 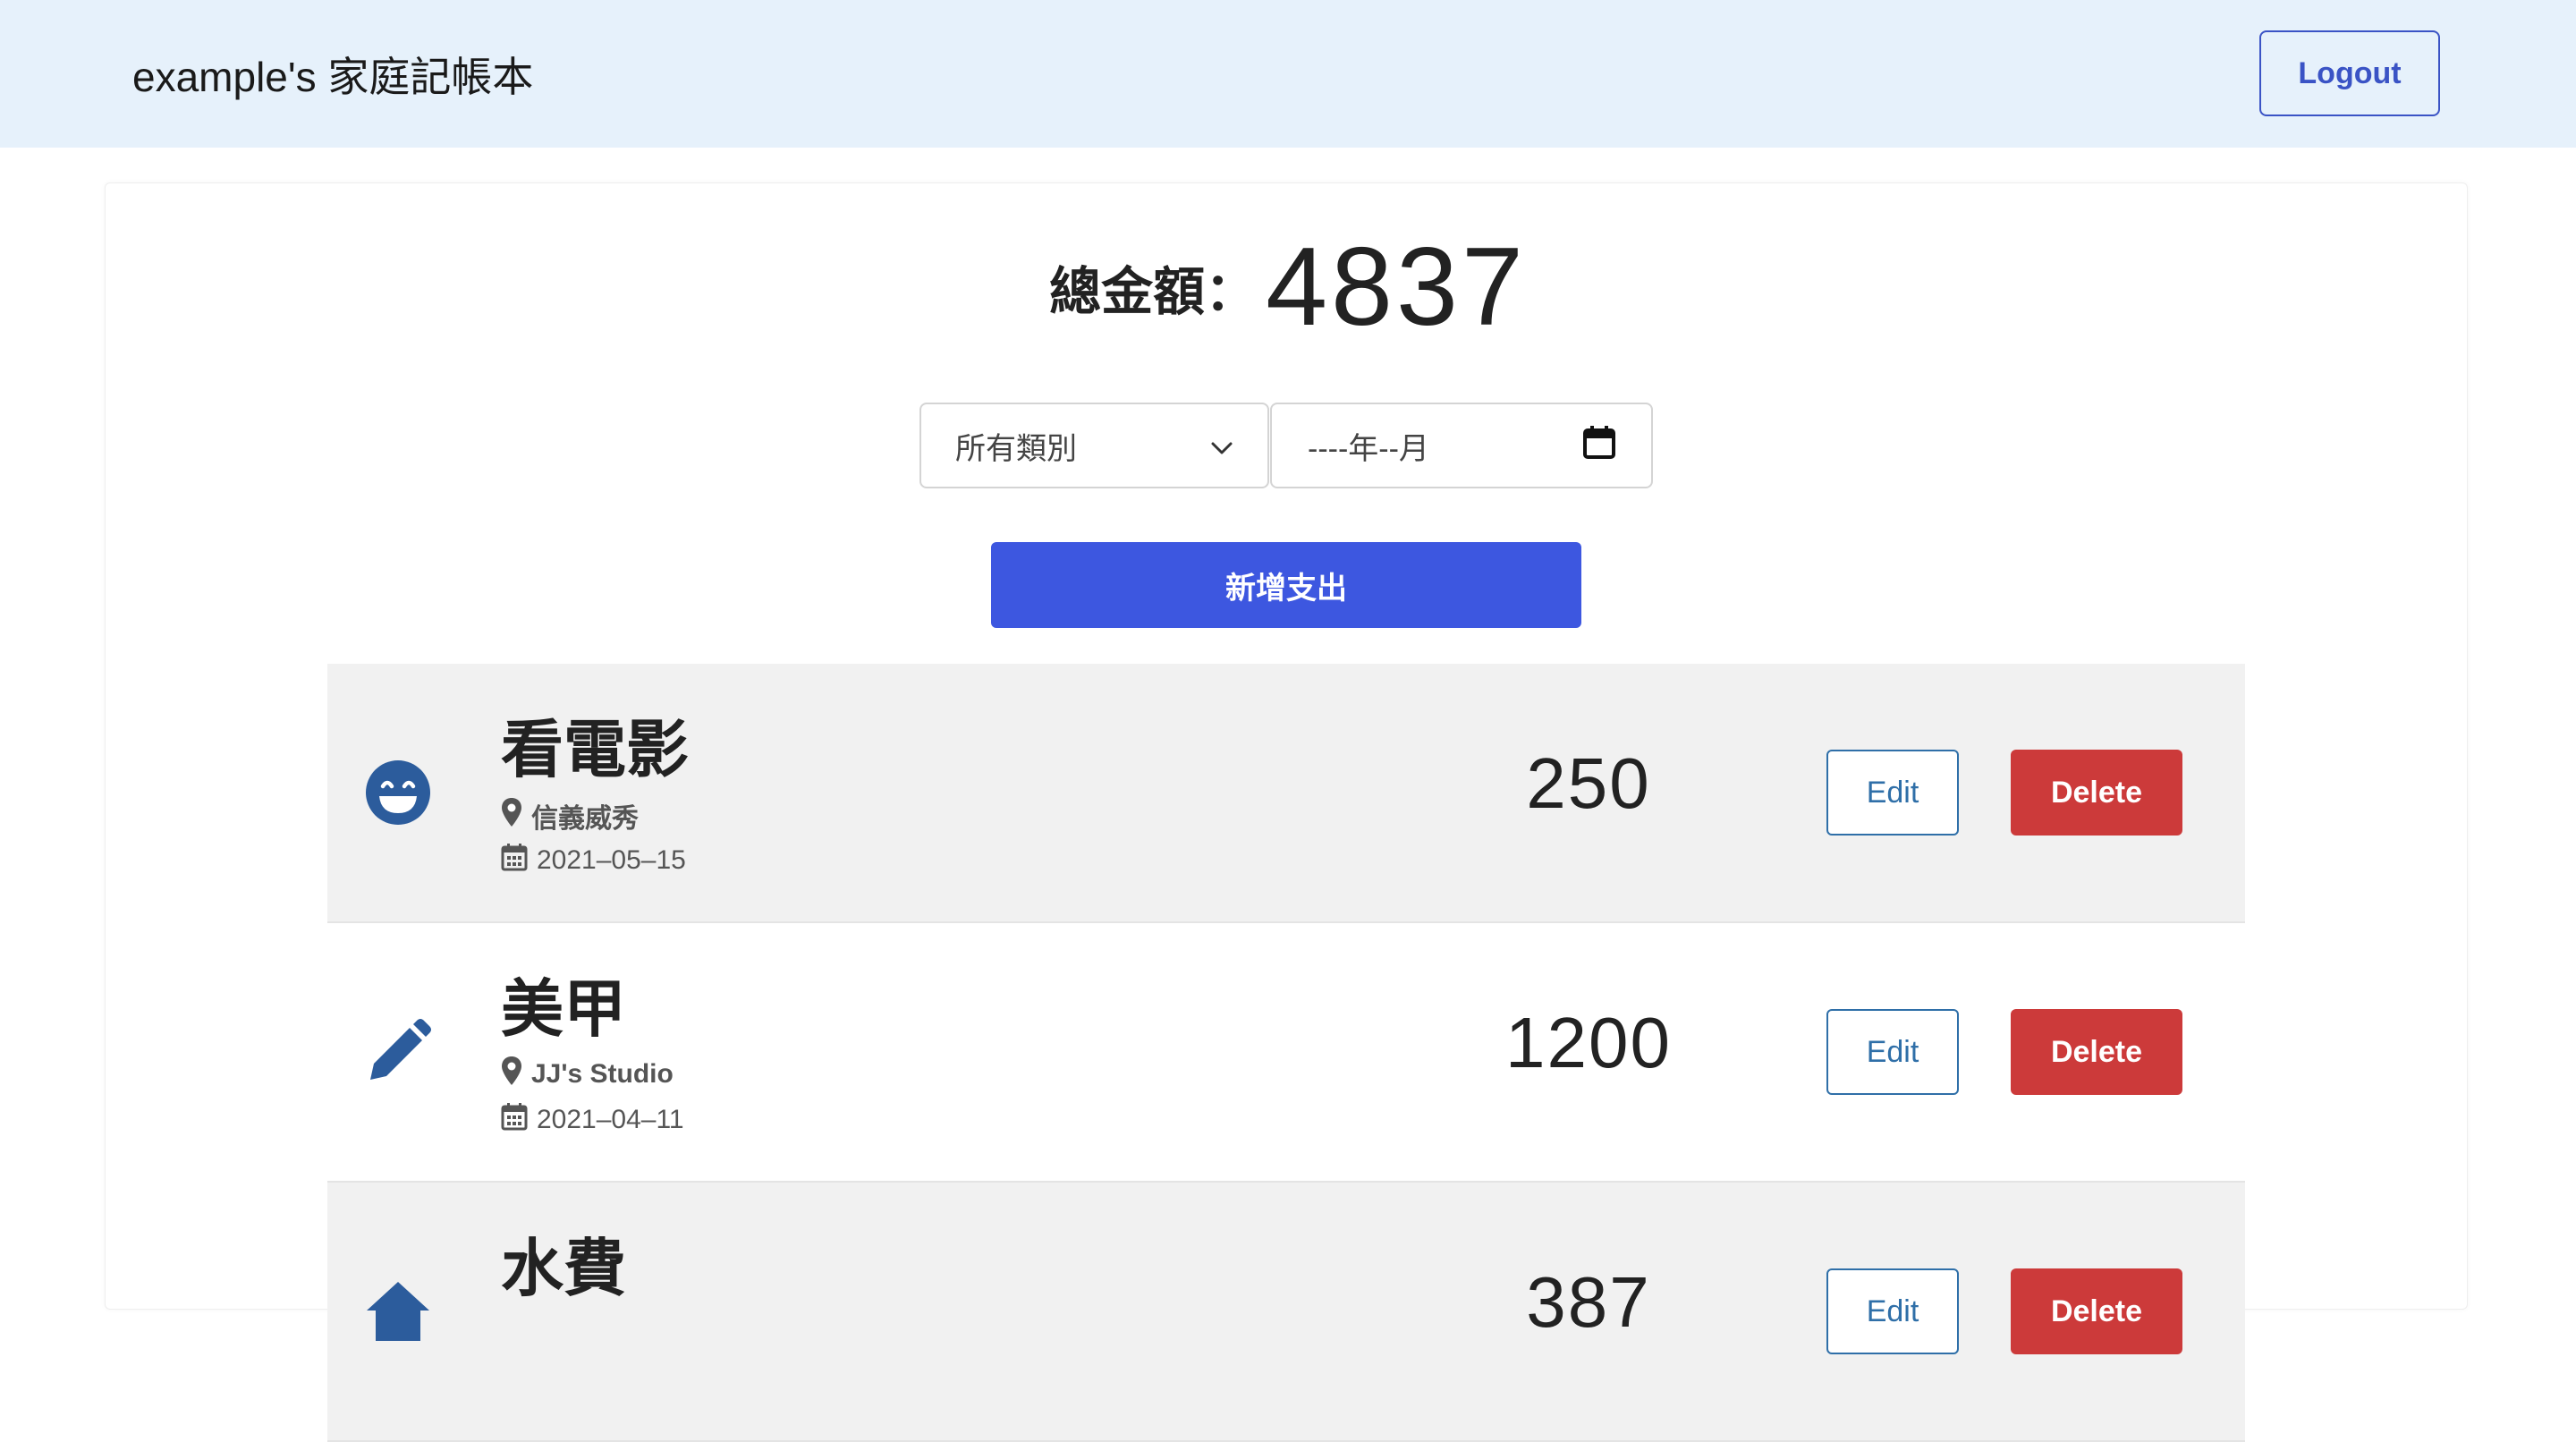 I want to click on brand-title: example's 家庭記帳本, so click(x=332, y=74).